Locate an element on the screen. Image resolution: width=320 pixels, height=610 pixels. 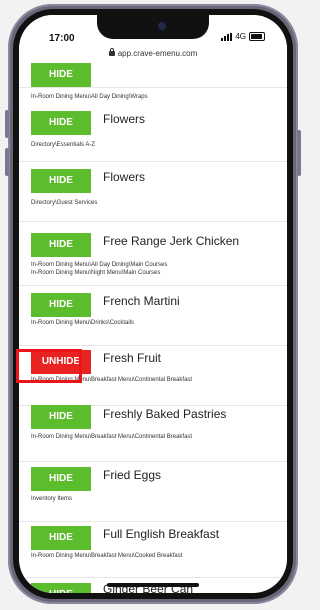
battery-icon is located at coordinates (257, 36).